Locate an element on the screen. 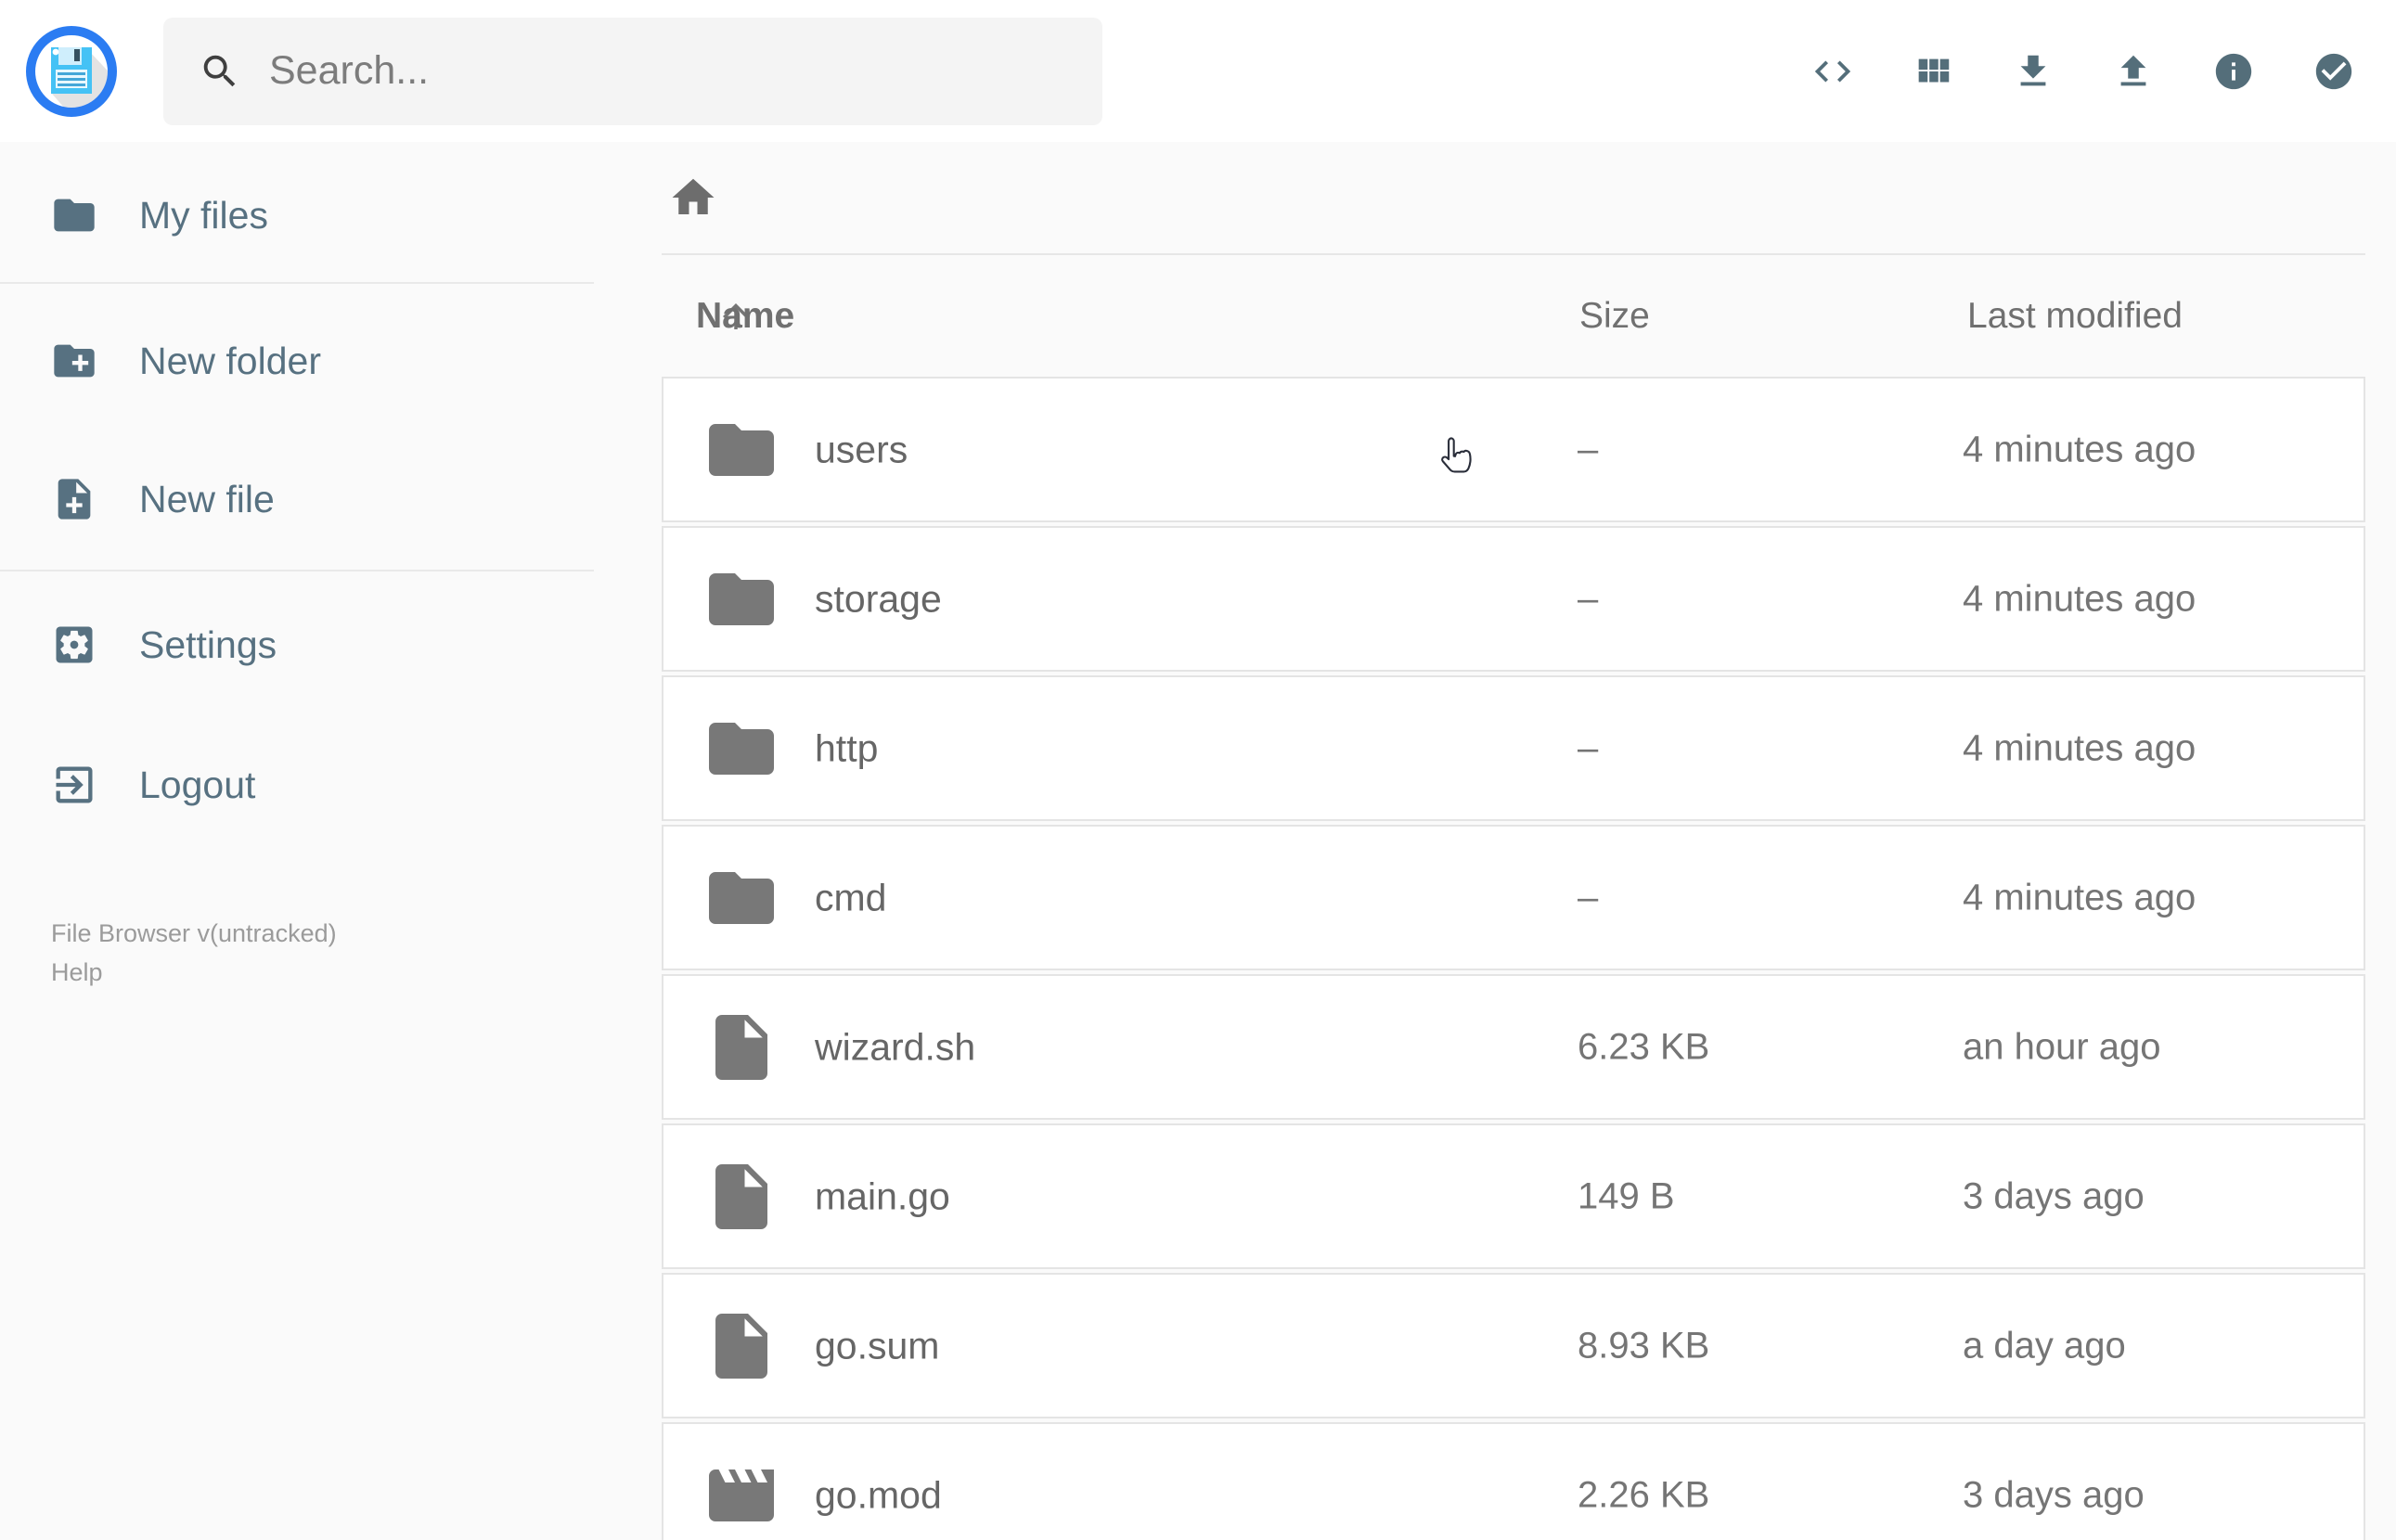  file-row: cmd – 4 minutes ago is located at coordinates (1513, 897).